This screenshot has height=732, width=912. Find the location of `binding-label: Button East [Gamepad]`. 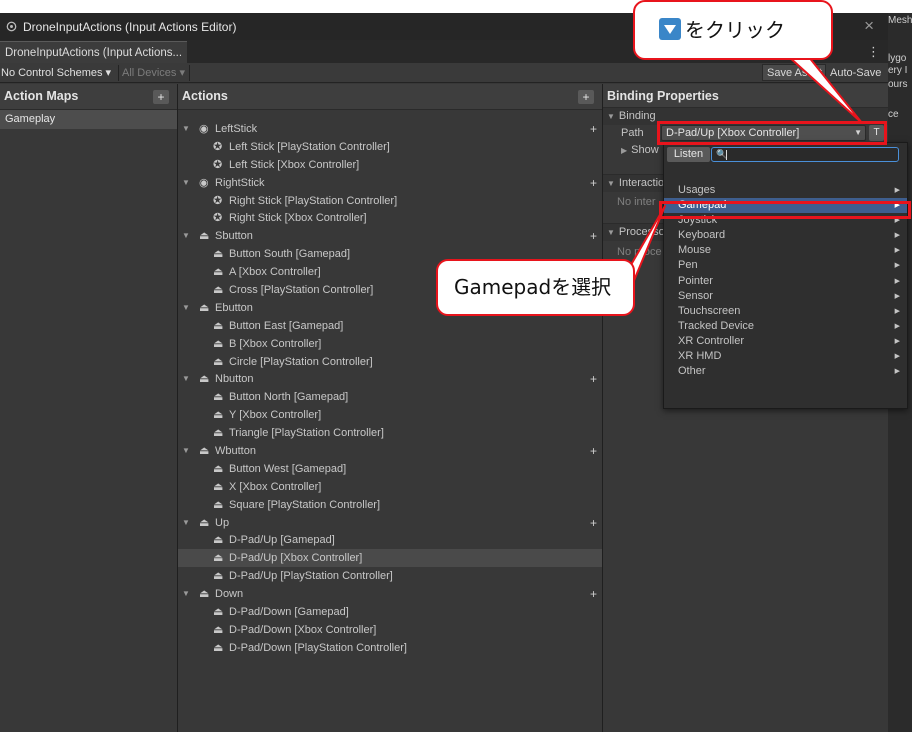

binding-label: Button East [Gamepad] is located at coordinates (286, 325).